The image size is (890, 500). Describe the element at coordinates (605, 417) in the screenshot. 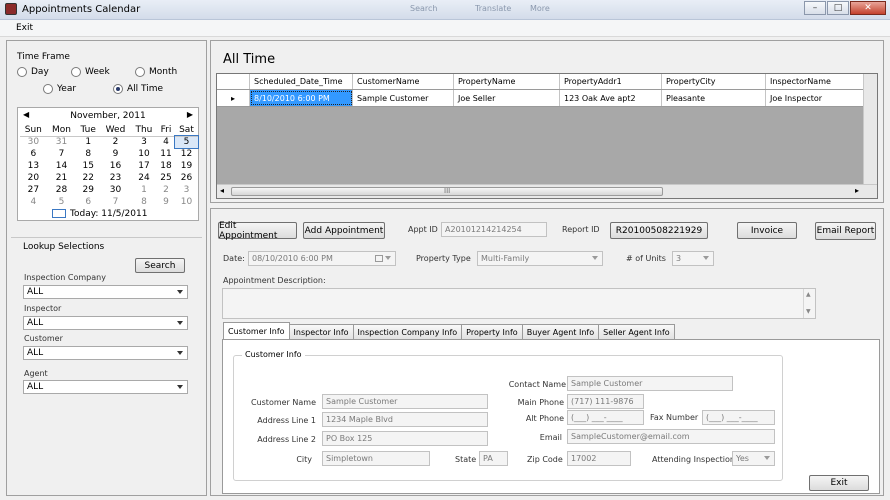

I see `alt-phone-field: (___) ___-____` at that location.